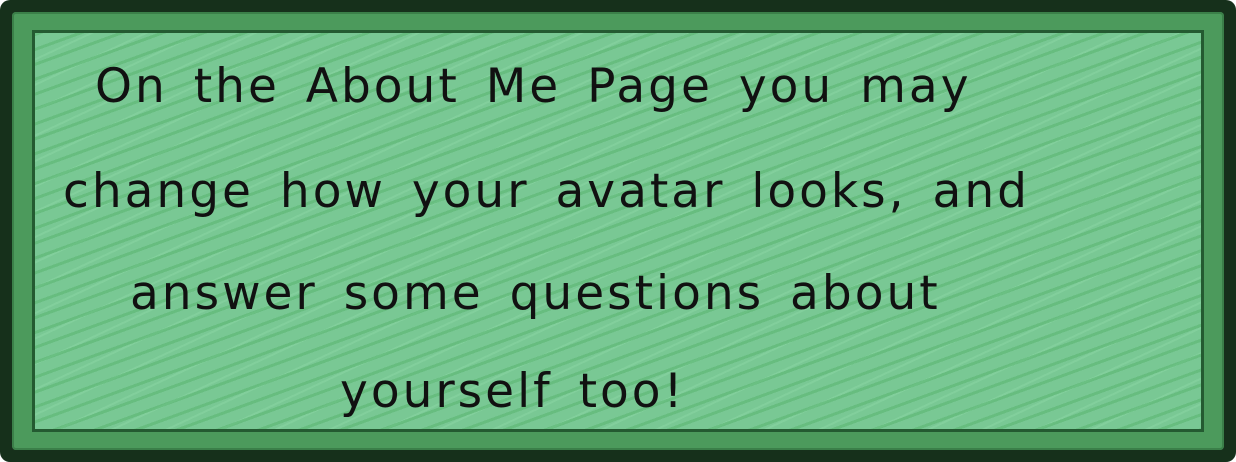  I want to click on message-line-1: On the About Me Page you may, so click(533, 86).